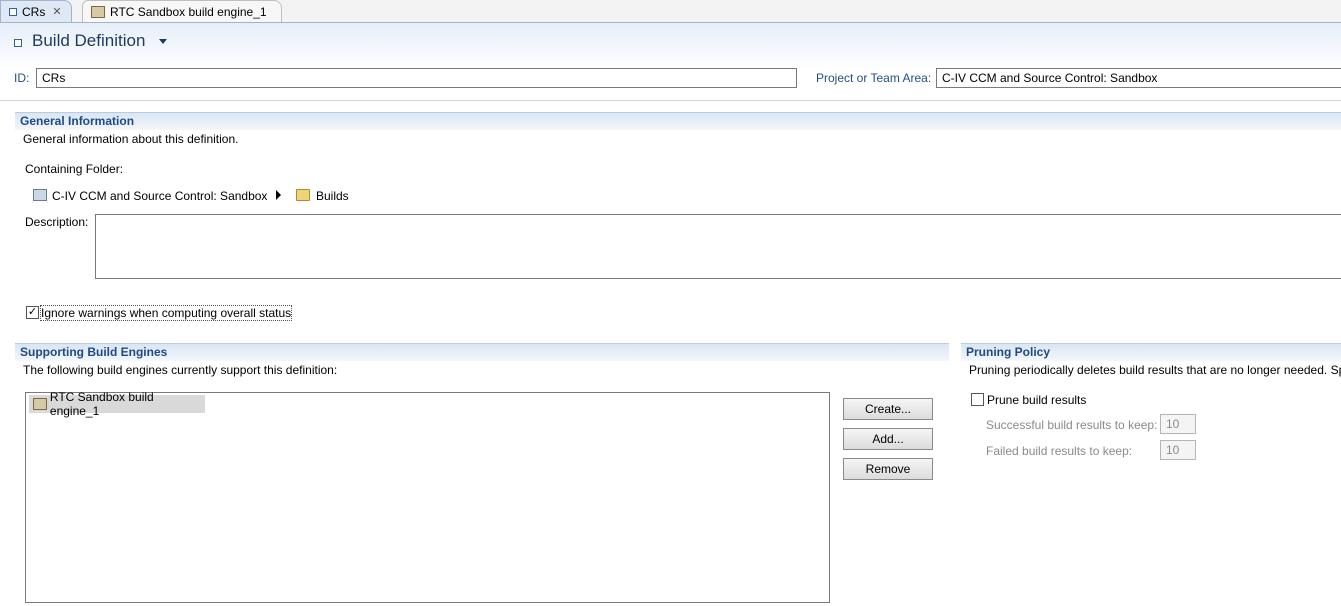  I want to click on page-title: Build Definition, so click(89, 40).